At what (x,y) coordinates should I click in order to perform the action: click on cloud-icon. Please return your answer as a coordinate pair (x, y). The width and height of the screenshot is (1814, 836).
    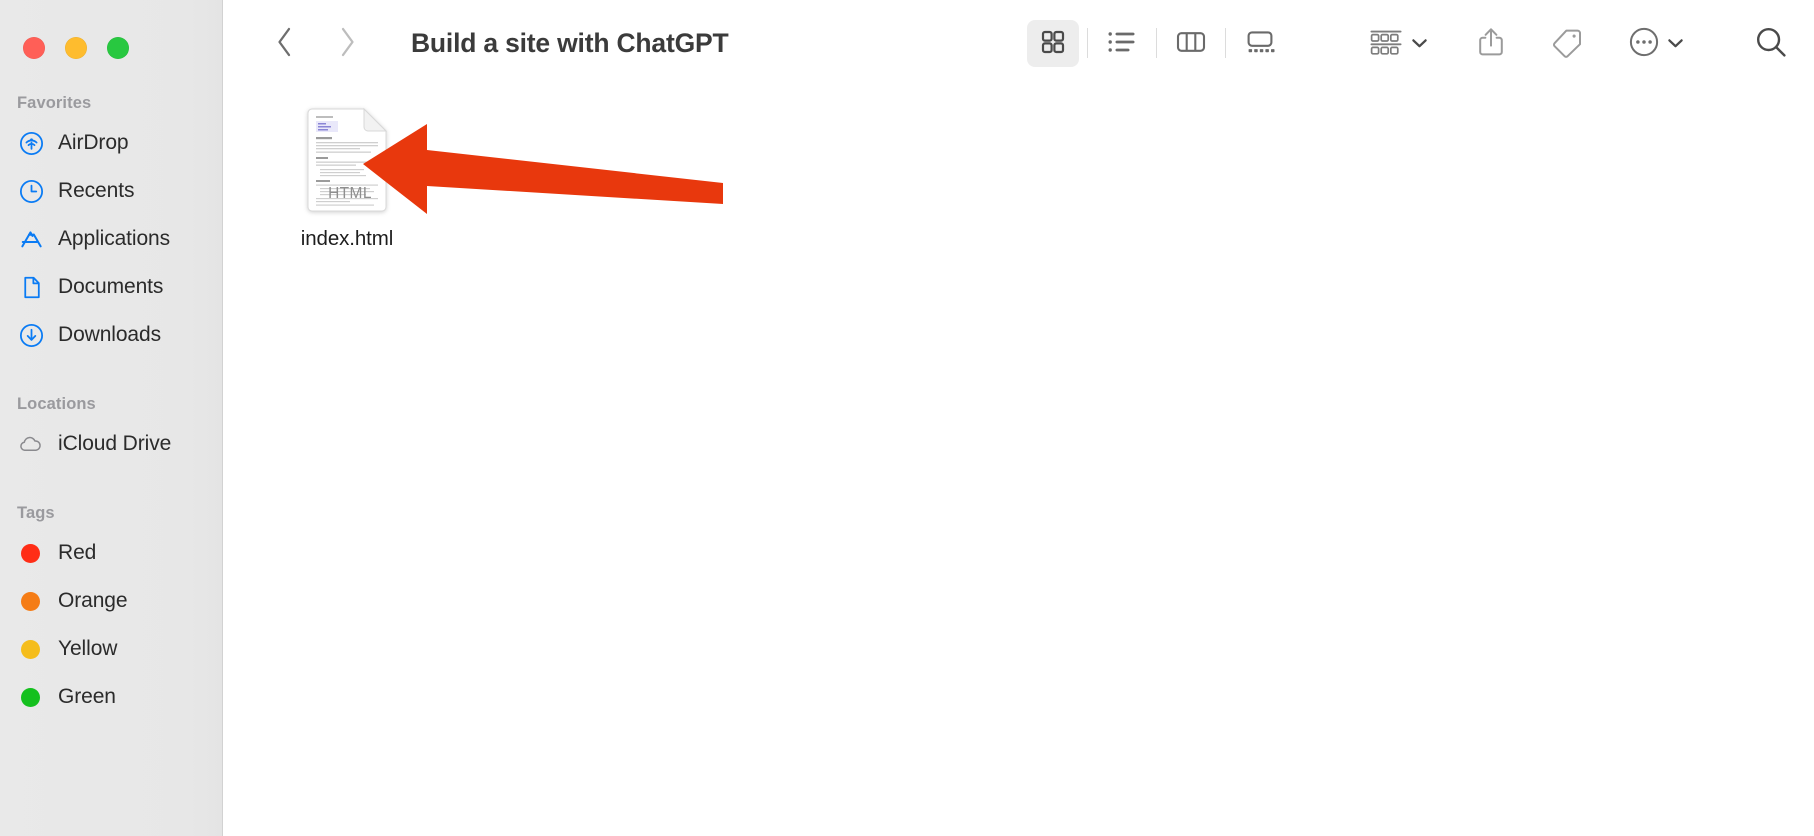
    Looking at the image, I should click on (31, 444).